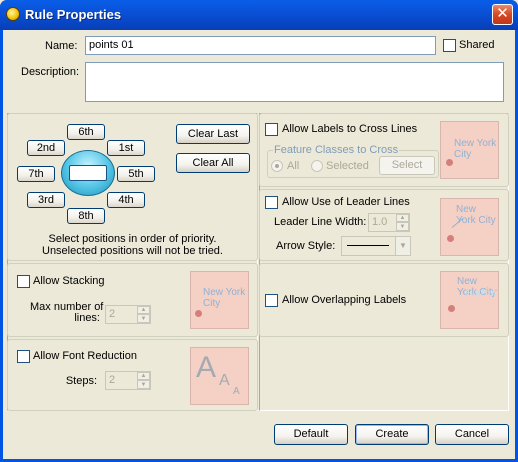 This screenshot has height=462, width=518. I want to click on max-lines-up-icon: ▲, so click(143, 310).